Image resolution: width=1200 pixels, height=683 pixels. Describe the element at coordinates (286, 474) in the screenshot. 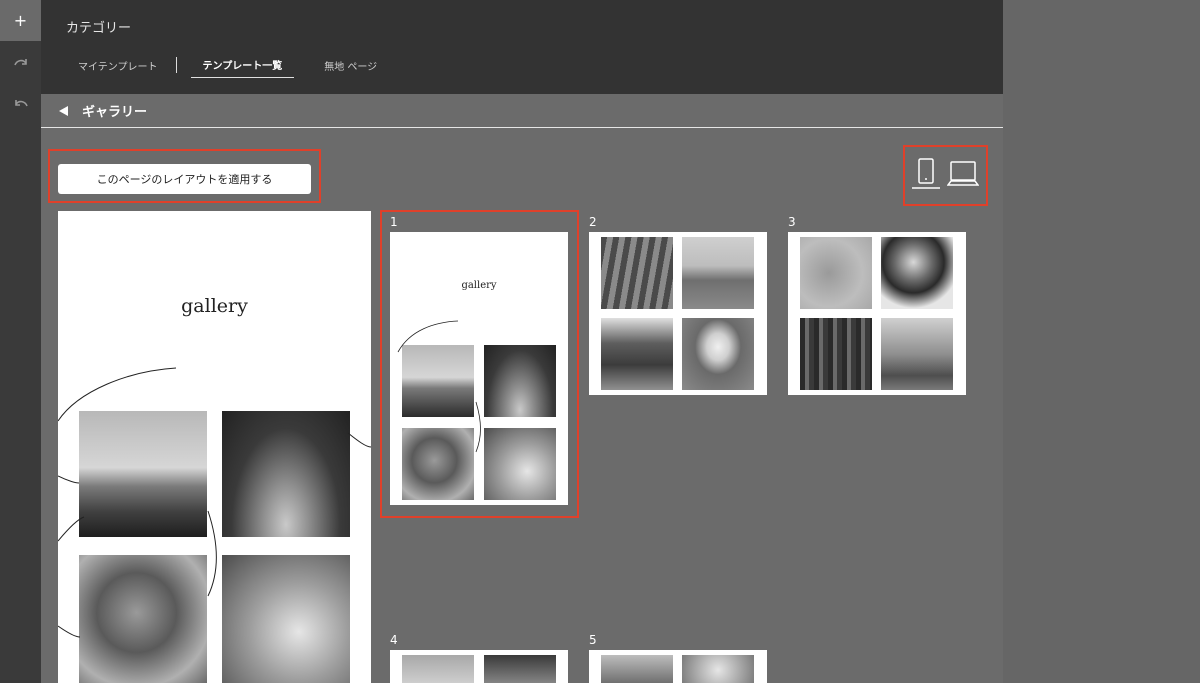

I see `preview-photo-path` at that location.